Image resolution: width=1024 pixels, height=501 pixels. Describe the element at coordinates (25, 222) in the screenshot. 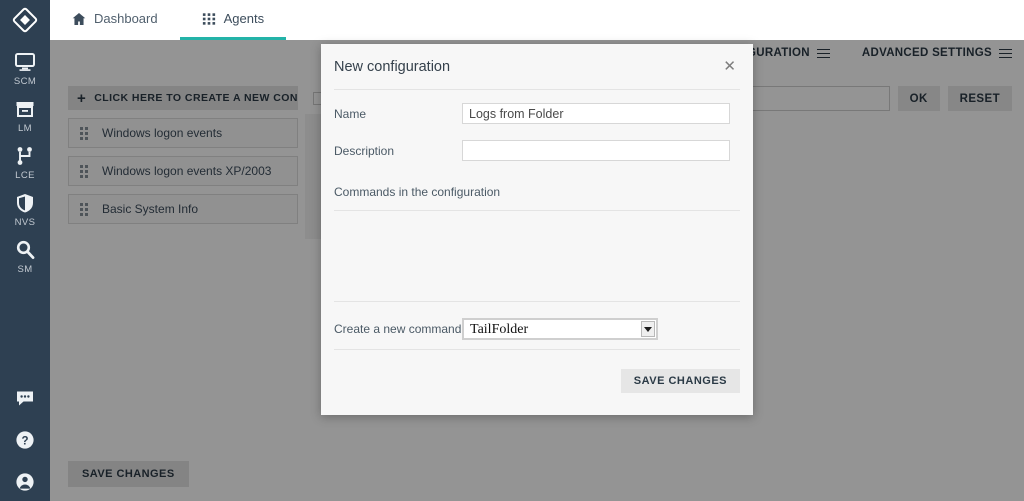

I see `sidebar-item-label: NVS` at that location.